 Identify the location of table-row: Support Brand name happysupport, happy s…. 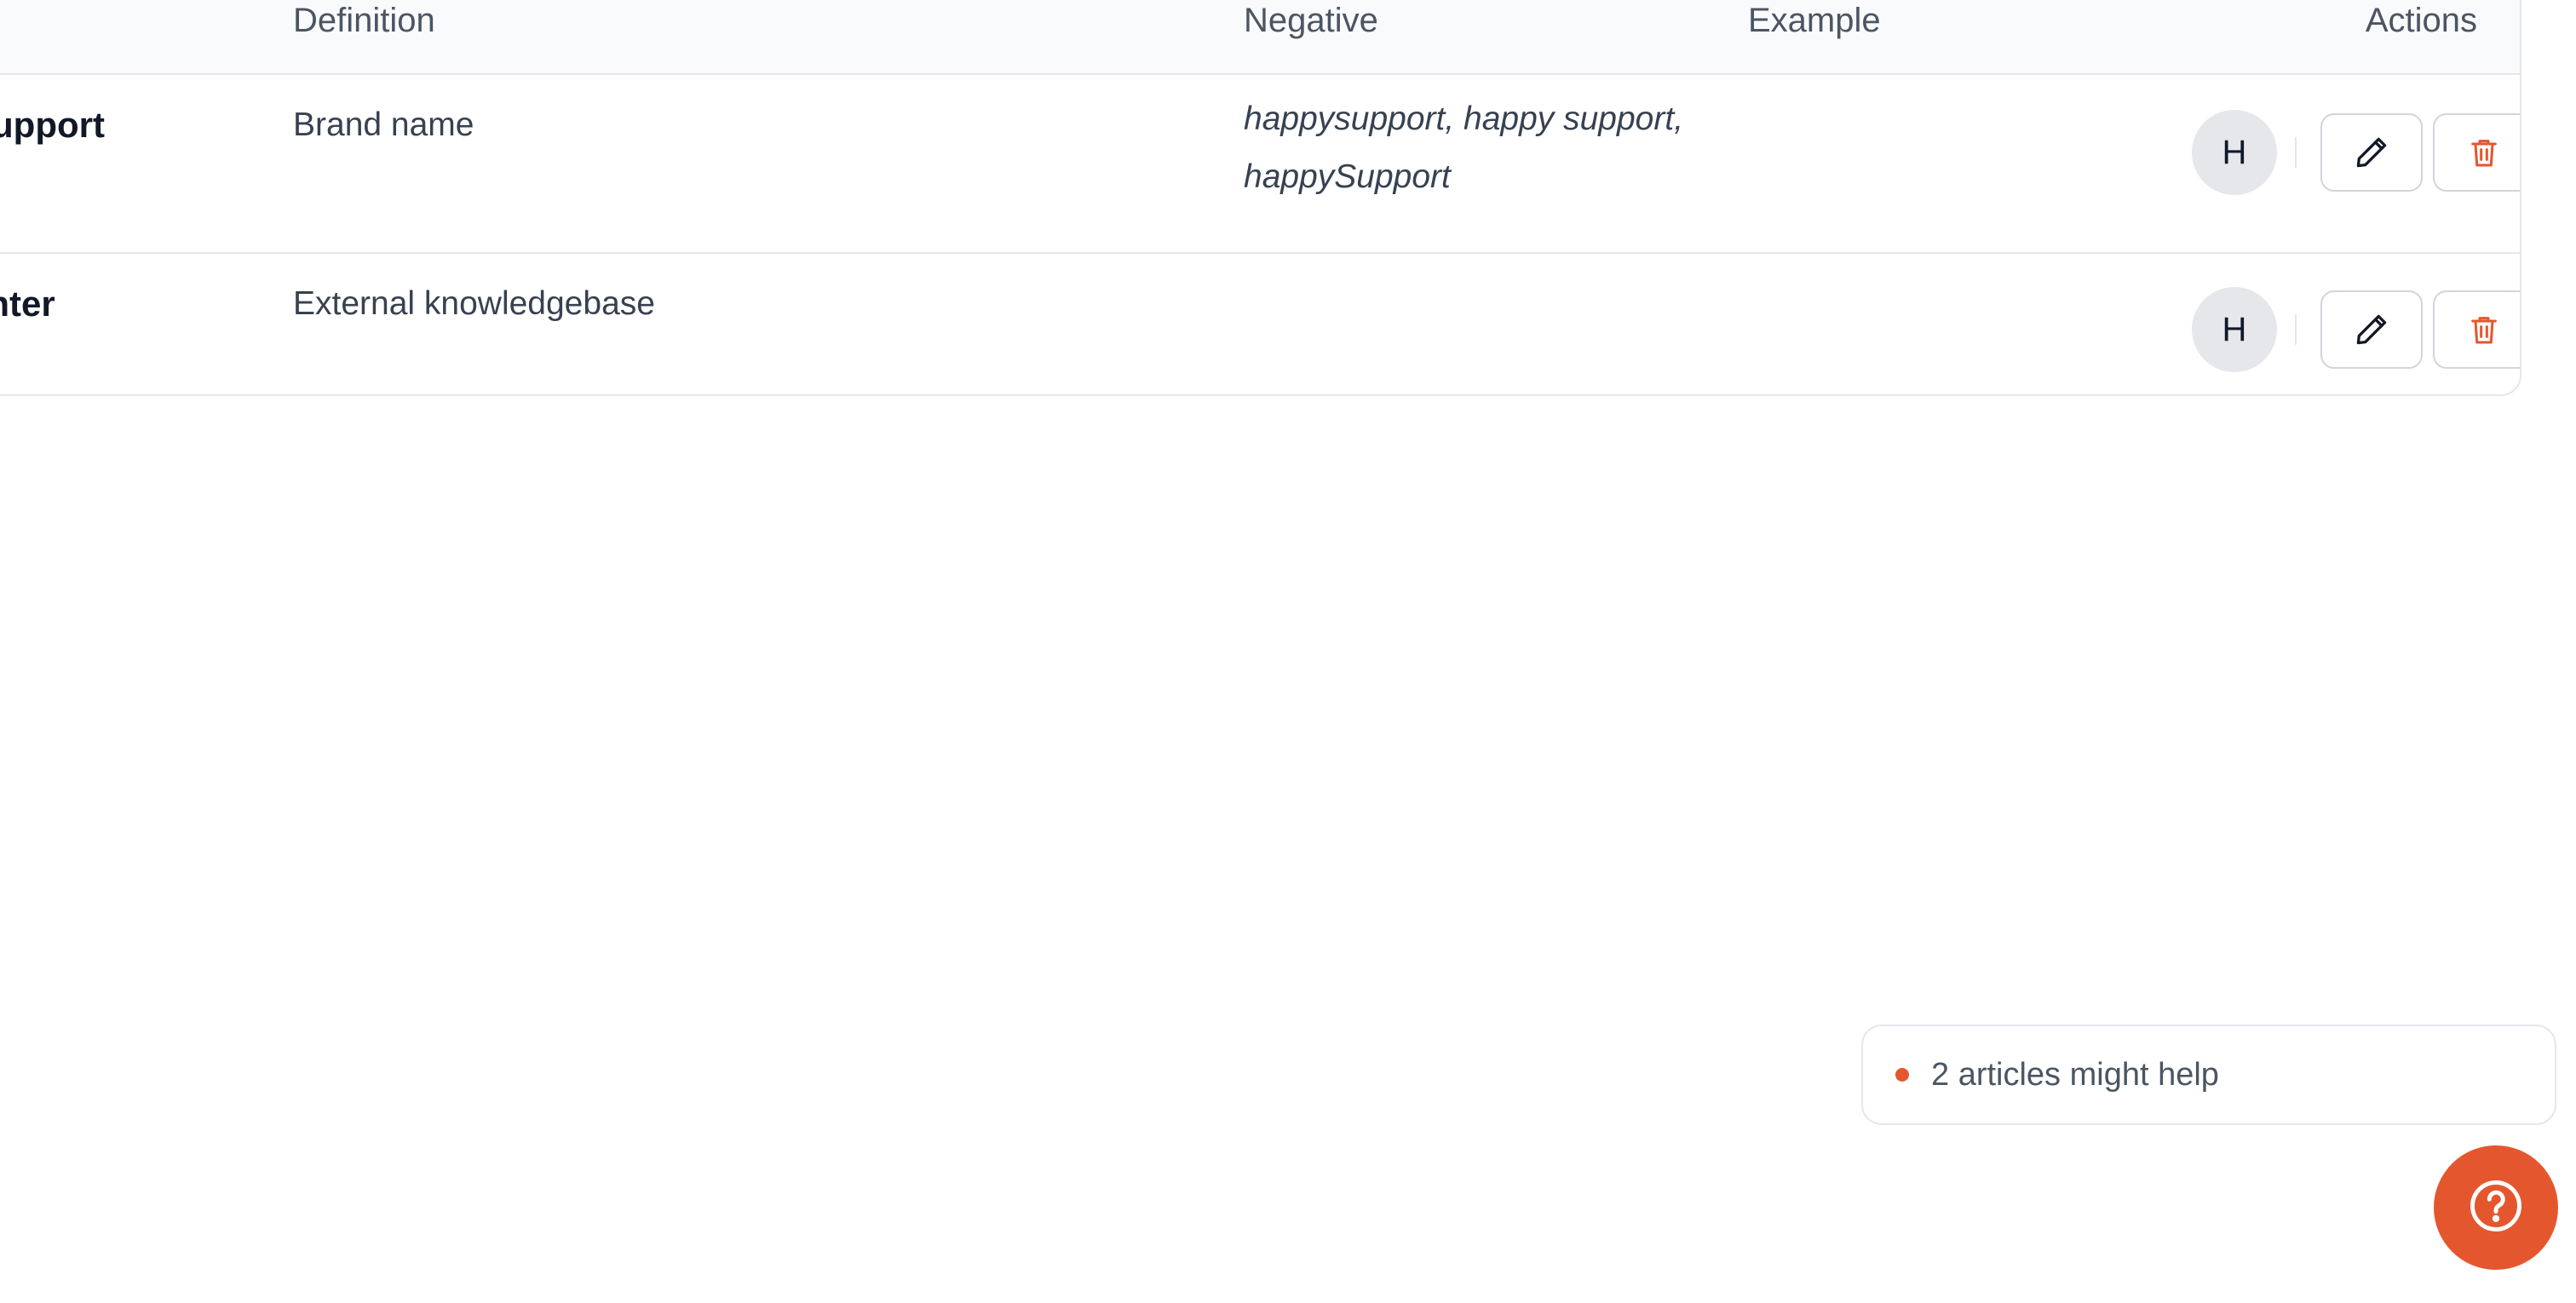
(1260, 165).